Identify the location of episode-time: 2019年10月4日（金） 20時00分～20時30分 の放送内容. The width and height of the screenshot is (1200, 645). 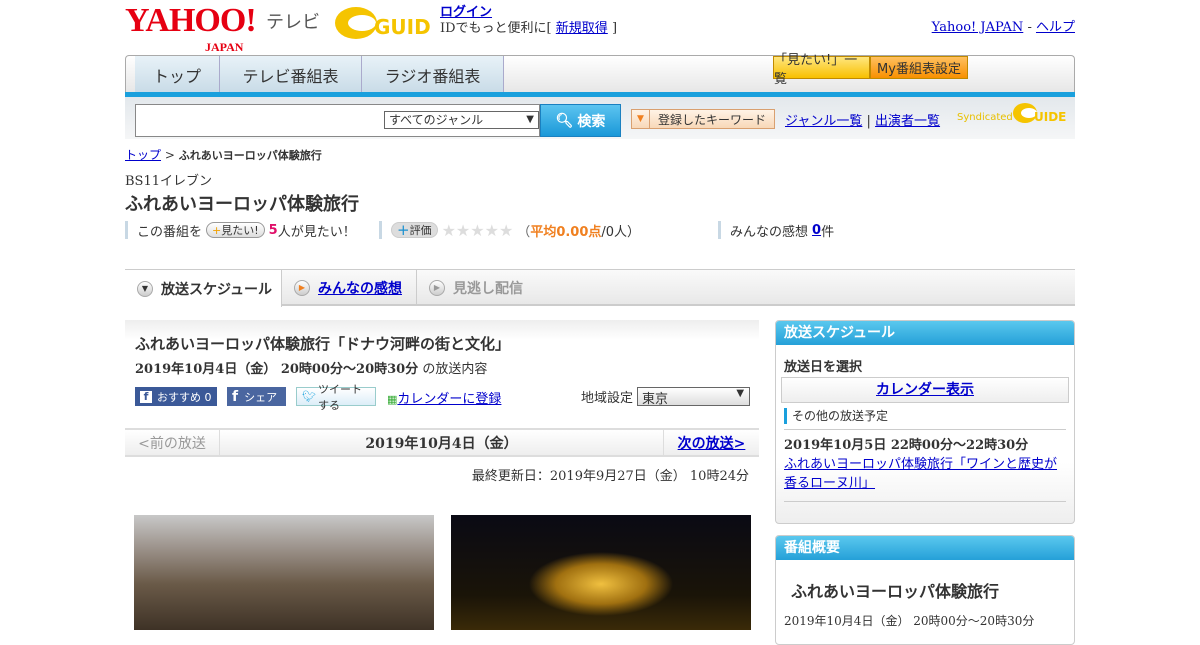
(311, 367).